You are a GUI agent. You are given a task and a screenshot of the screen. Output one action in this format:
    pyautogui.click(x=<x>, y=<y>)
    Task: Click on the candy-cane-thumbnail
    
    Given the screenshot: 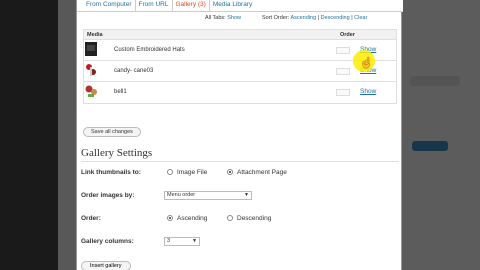 What is the action you would take?
    pyautogui.click(x=91, y=70)
    